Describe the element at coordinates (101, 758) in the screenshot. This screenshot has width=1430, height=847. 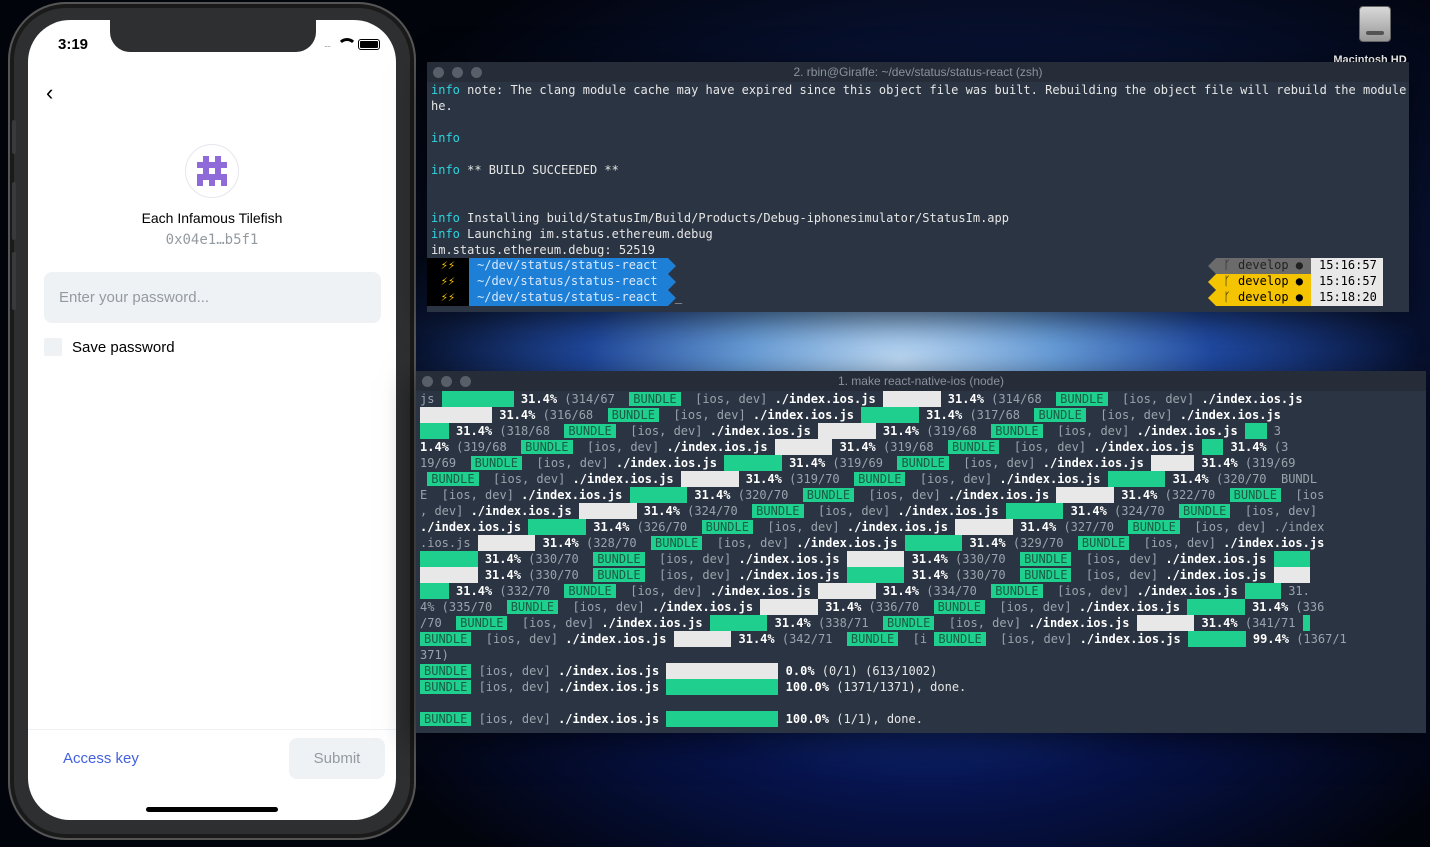
I see `access-key-link: Access key` at that location.